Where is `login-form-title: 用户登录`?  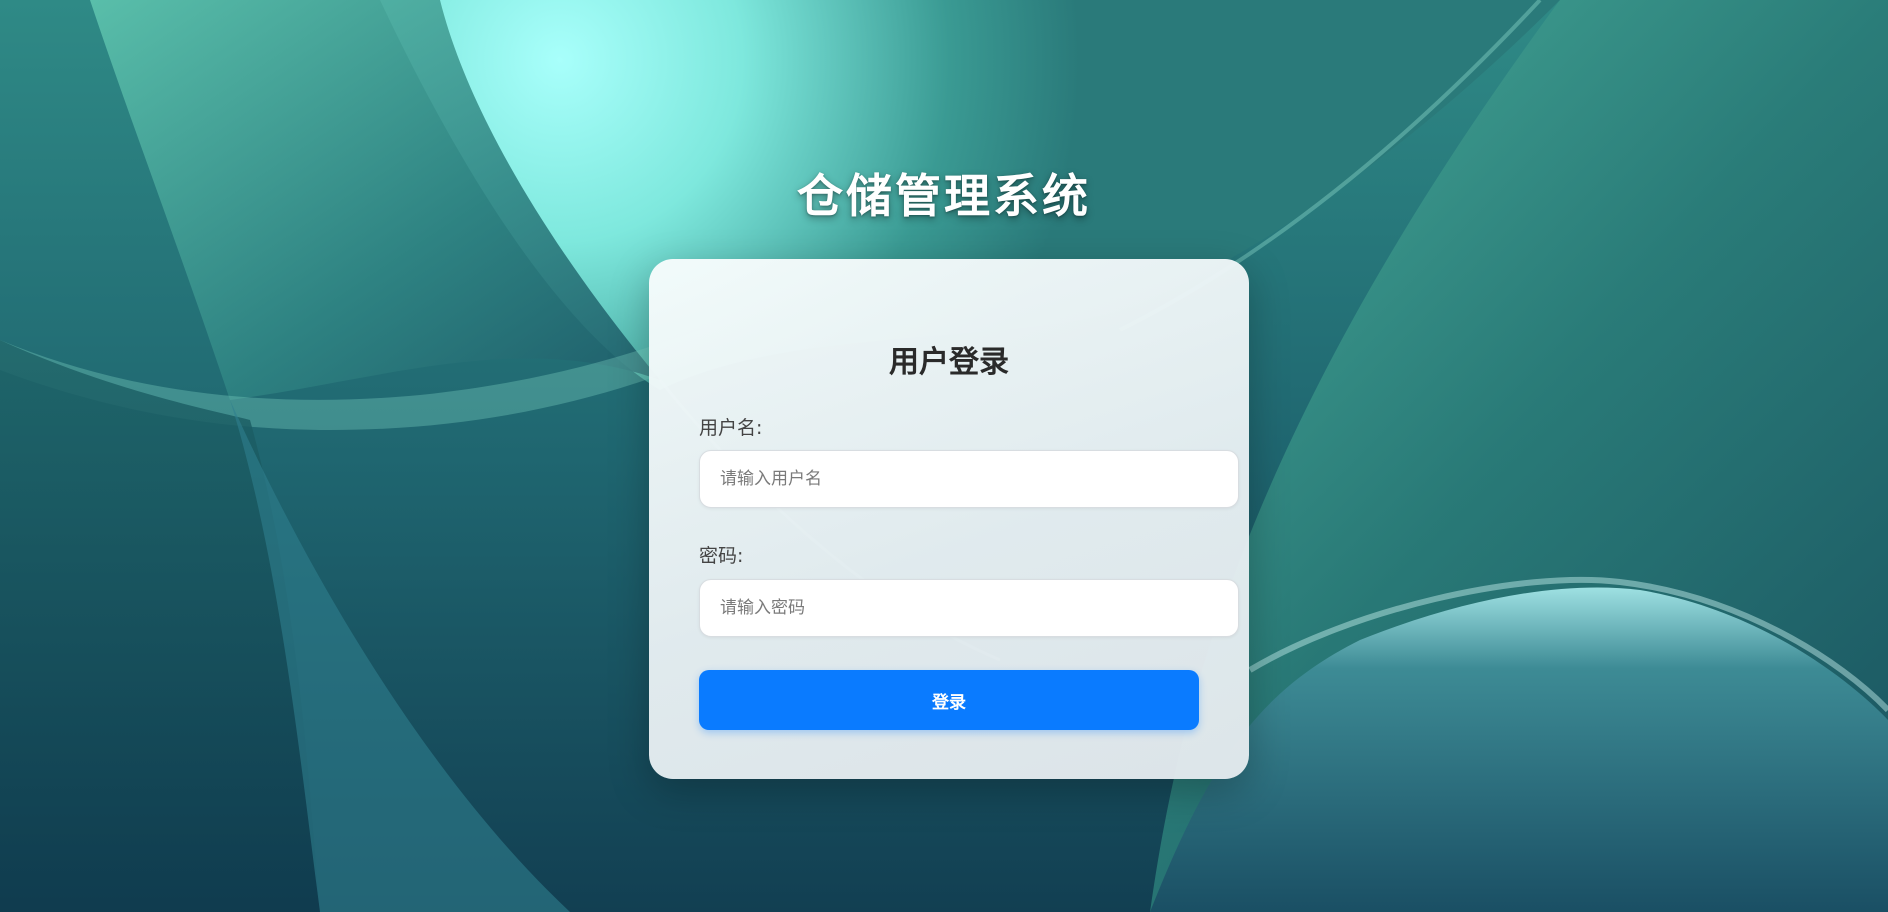
login-form-title: 用户登录 is located at coordinates (949, 362).